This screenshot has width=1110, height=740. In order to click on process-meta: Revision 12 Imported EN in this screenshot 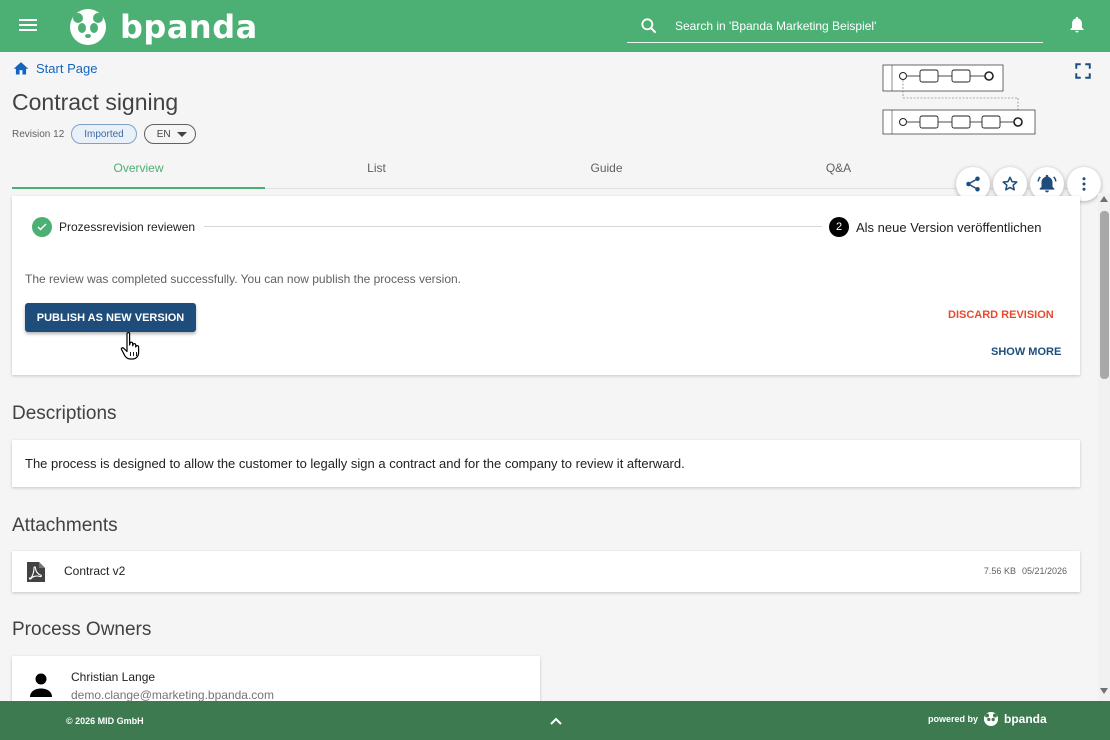, I will do `click(104, 134)`.